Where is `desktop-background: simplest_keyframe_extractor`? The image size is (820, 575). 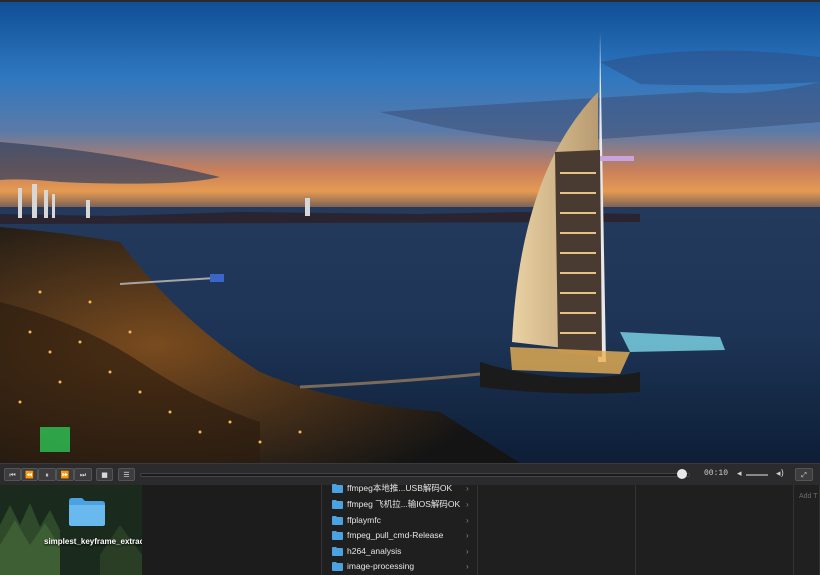
desktop-background: simplest_keyframe_extractor is located at coordinates (71, 530).